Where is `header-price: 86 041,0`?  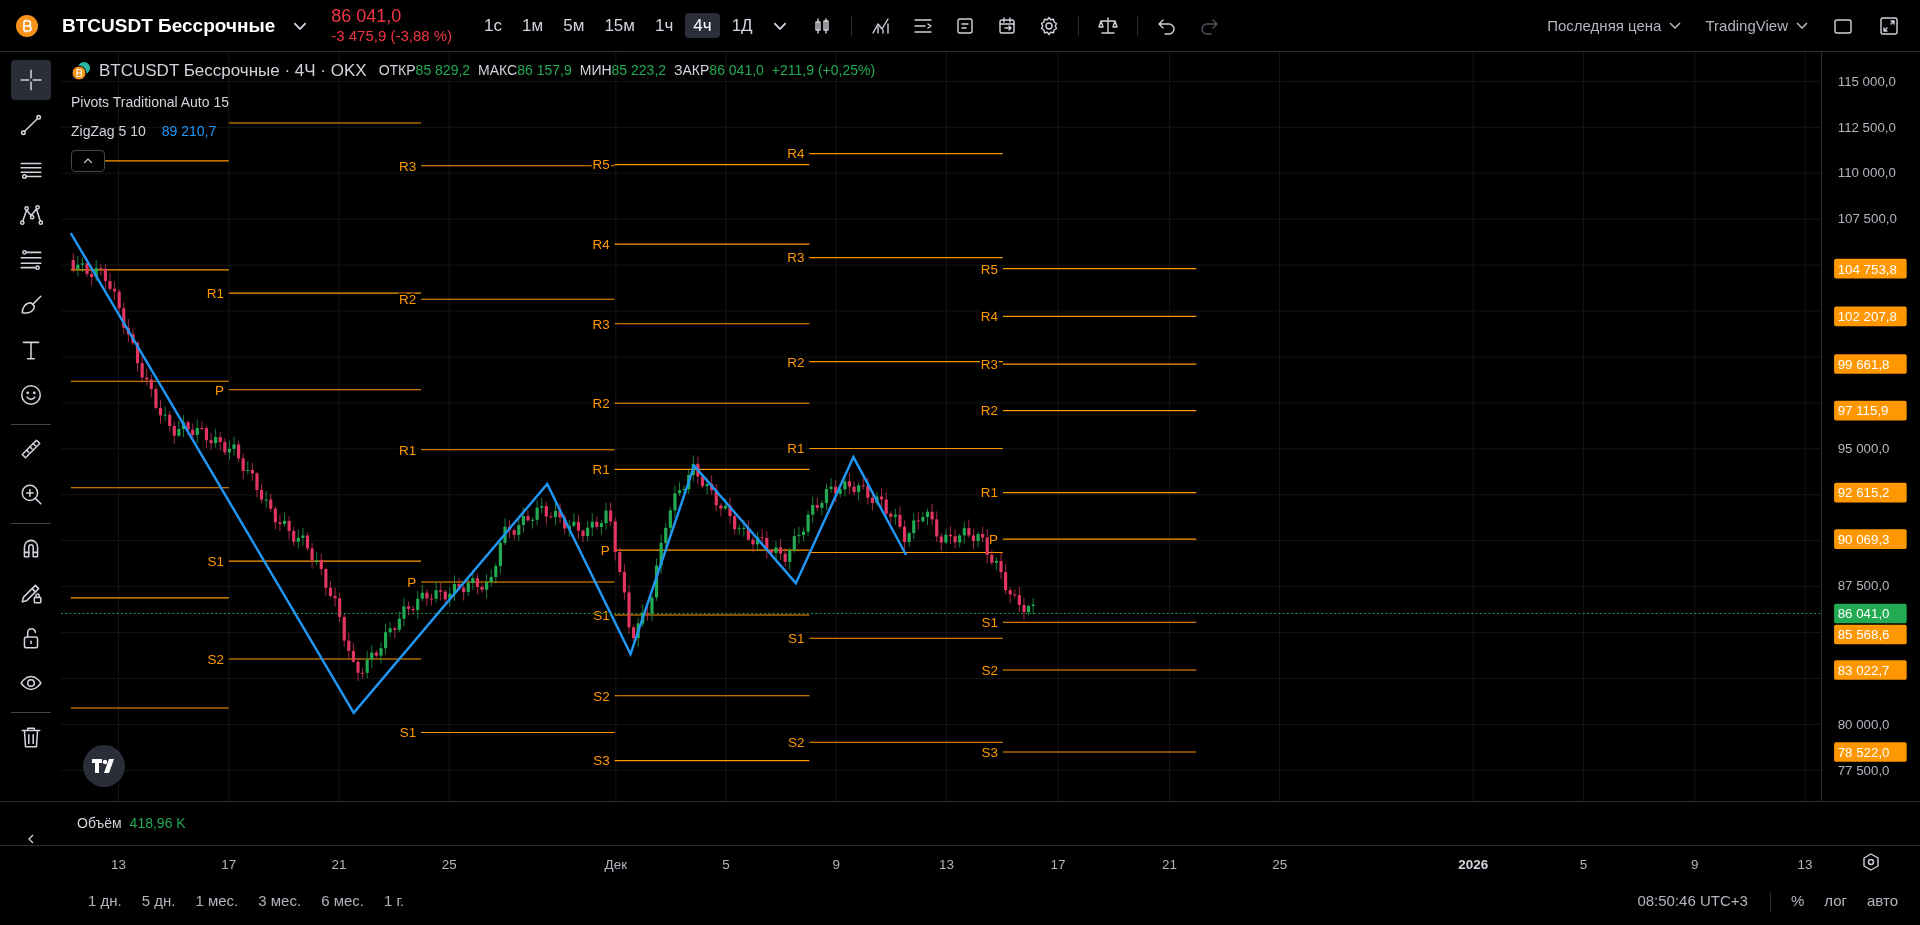
header-price: 86 041,0 is located at coordinates (367, 16).